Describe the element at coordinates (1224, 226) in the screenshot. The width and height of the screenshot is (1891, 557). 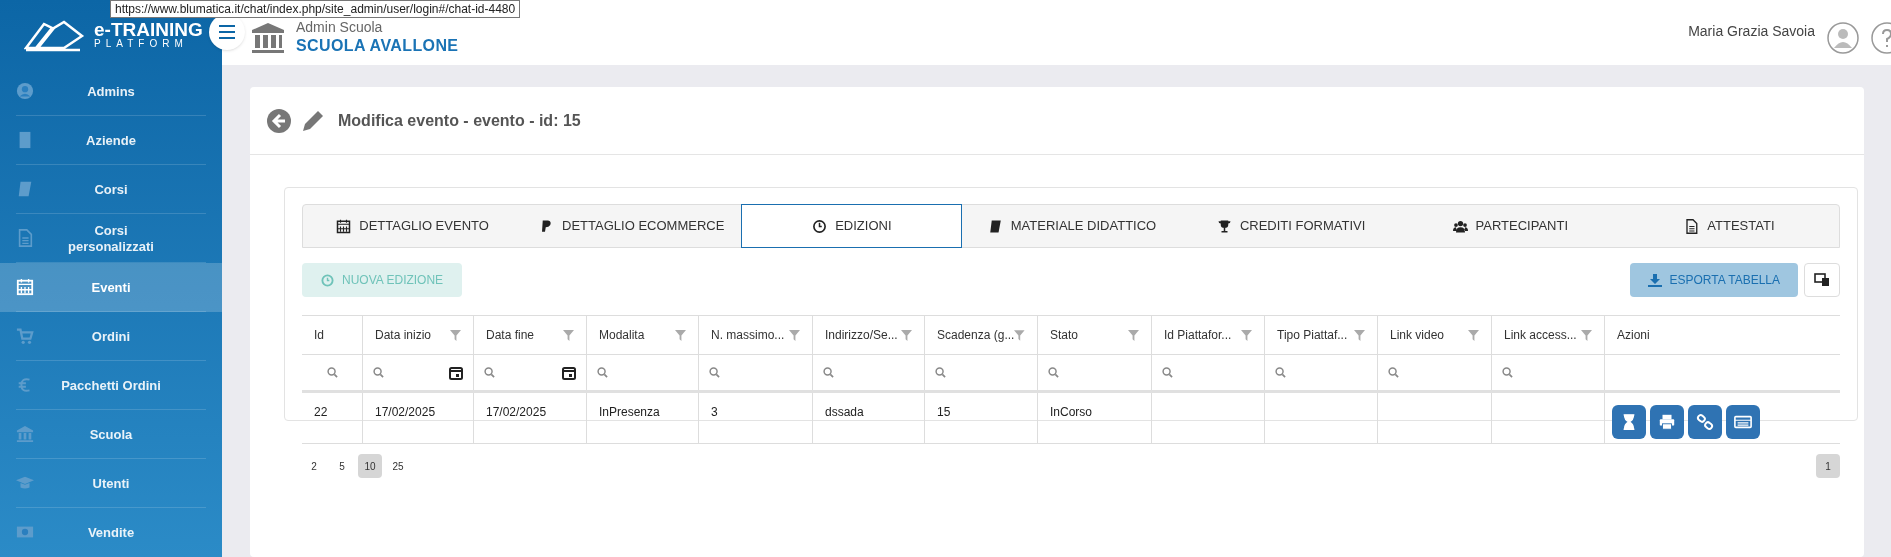
I see `trophy-icon` at that location.